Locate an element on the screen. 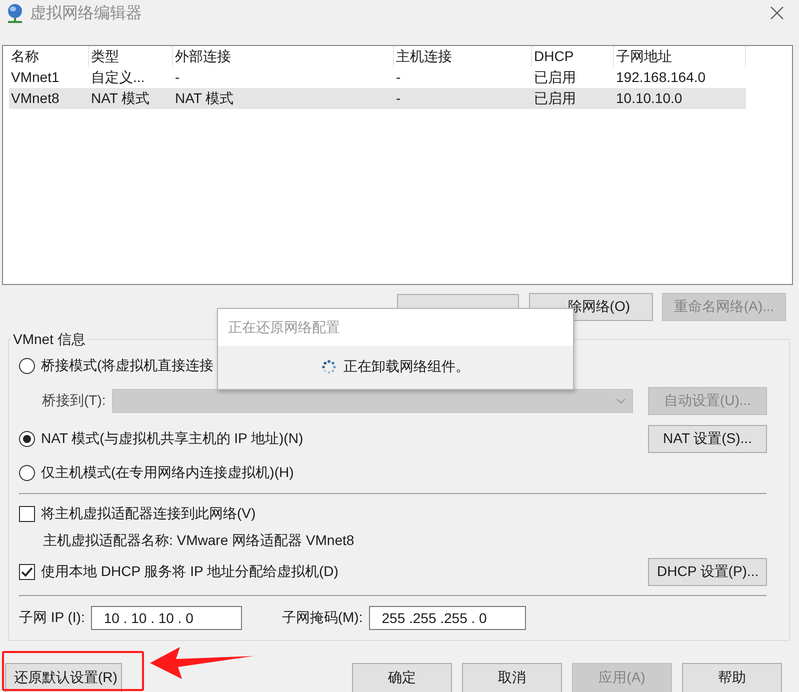  table-cell: - is located at coordinates (463, 98).